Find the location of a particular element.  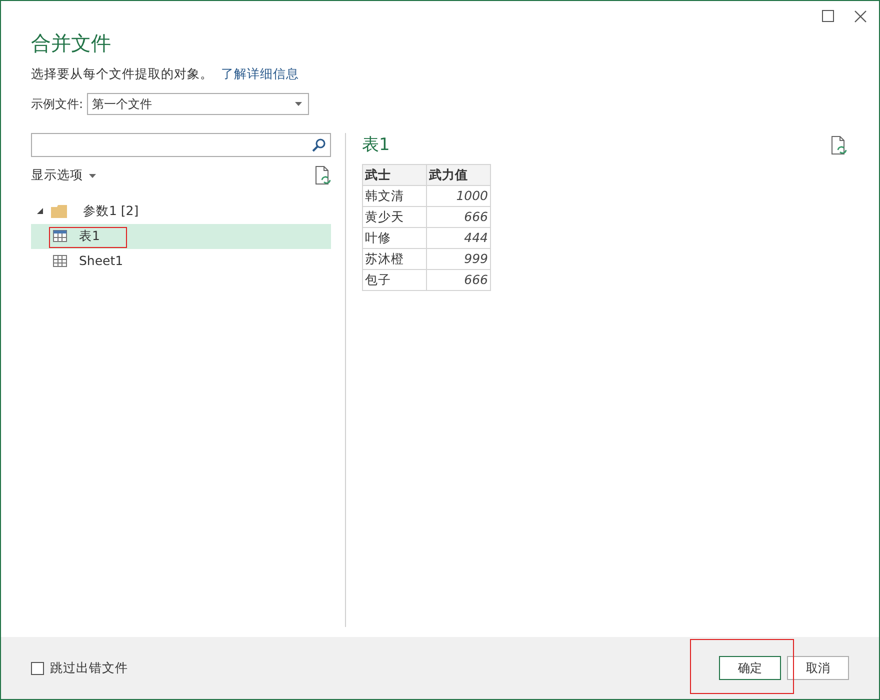

search-icon is located at coordinates (319, 145).